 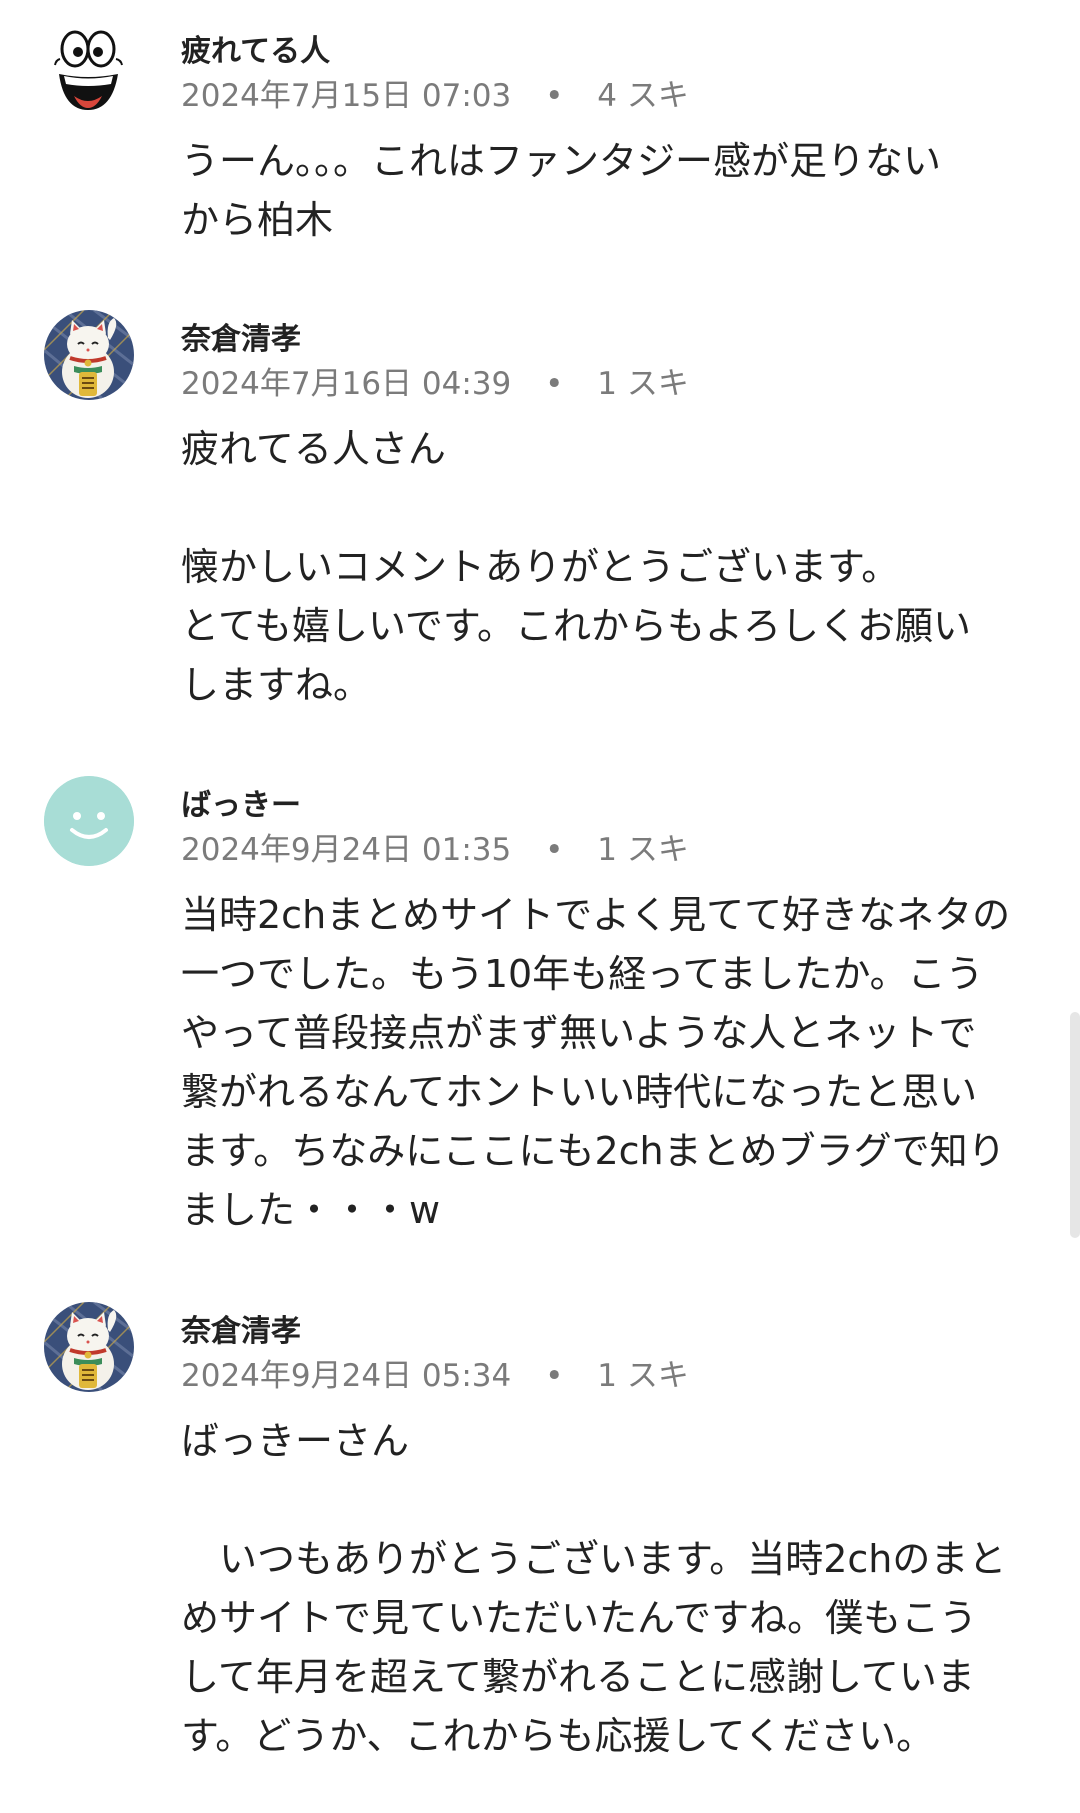 I want to click on comment-line: 懐かしいコメントありがとうございます。, so click(x=540, y=567).